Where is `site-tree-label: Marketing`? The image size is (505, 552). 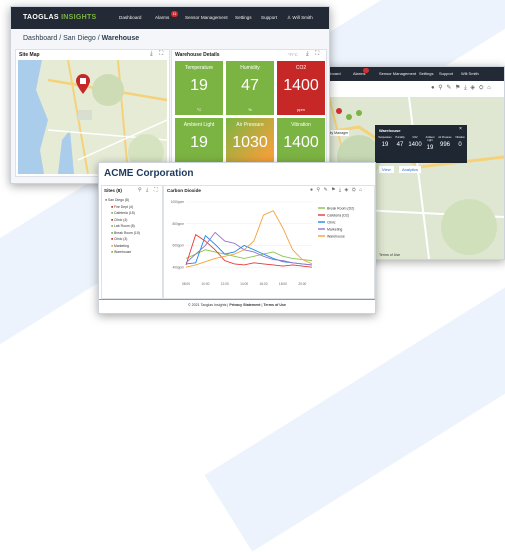 site-tree-label: Marketing is located at coordinates (121, 245).